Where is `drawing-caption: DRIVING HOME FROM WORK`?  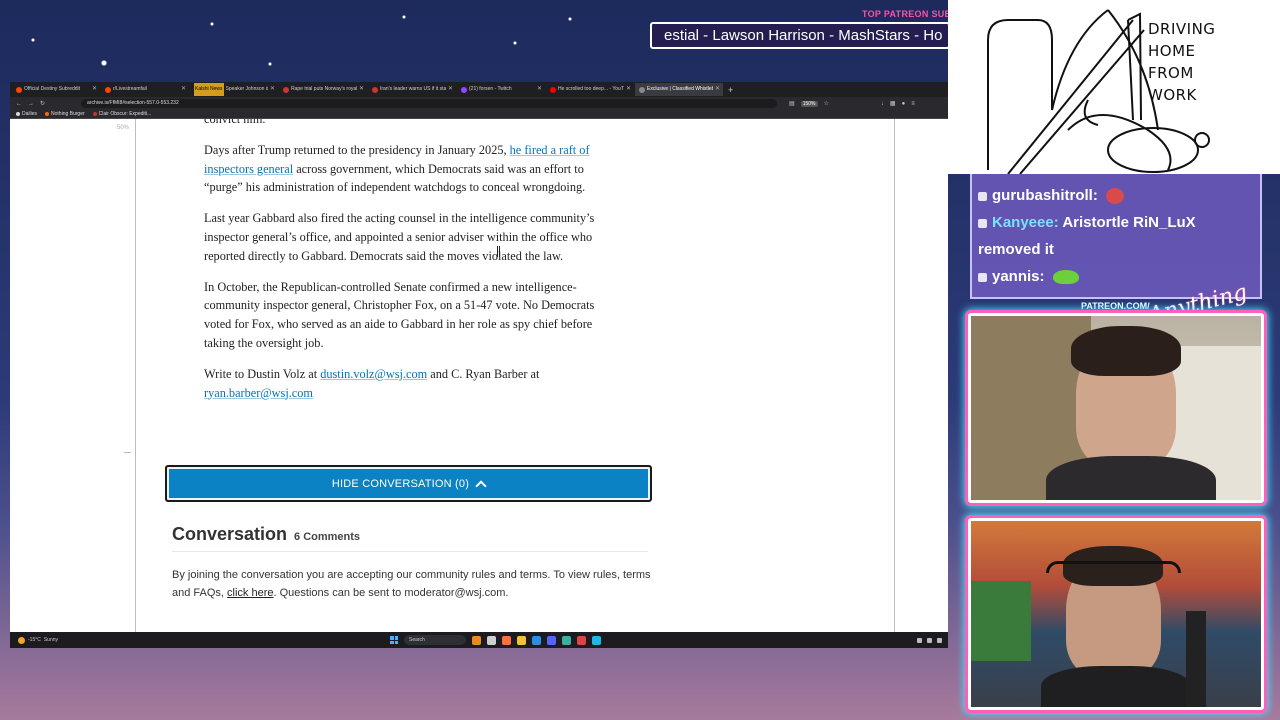
drawing-caption: DRIVING HOME FROM WORK is located at coordinates (1182, 62).